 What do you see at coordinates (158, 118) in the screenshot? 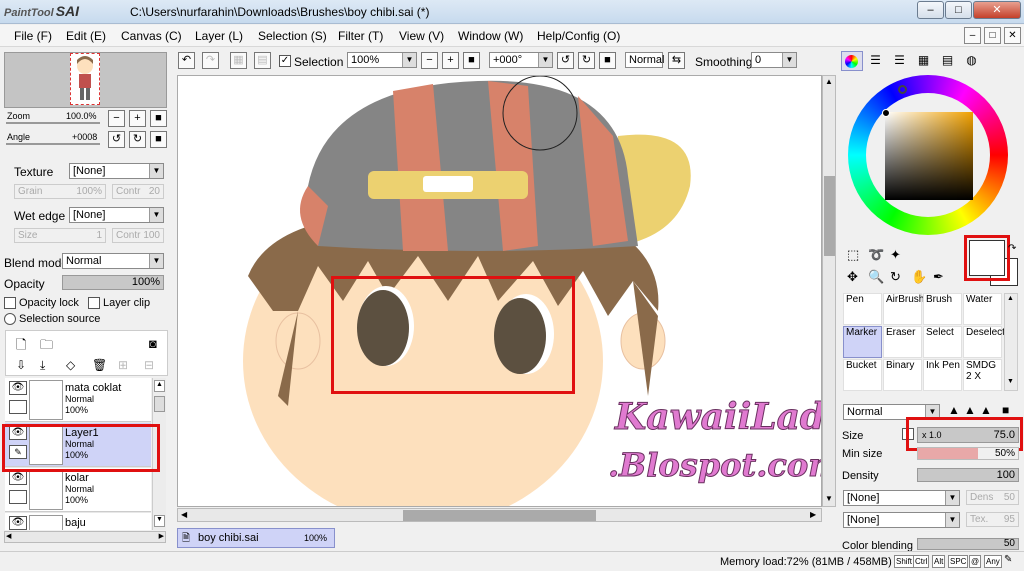
I see `nav-zoom-reset-button: ■` at bounding box center [158, 118].